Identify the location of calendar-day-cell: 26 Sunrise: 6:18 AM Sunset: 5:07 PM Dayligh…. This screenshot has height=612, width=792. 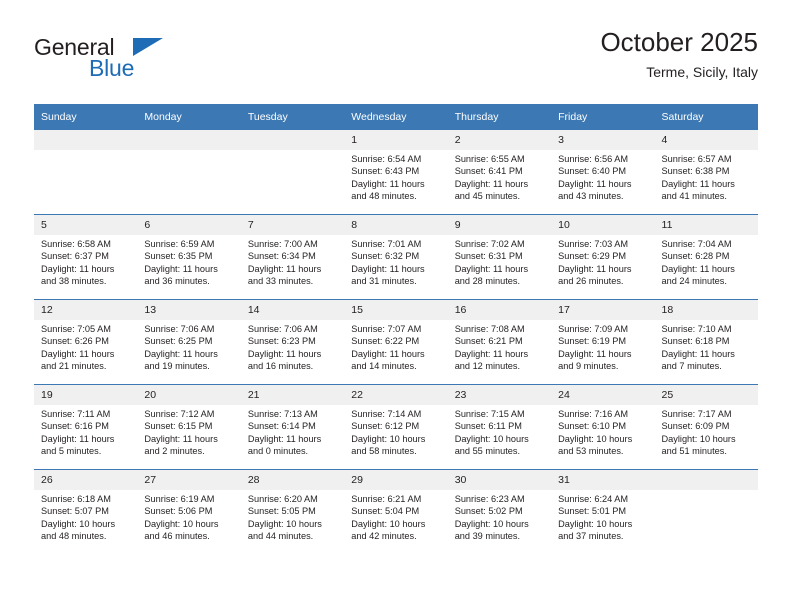
(86, 511).